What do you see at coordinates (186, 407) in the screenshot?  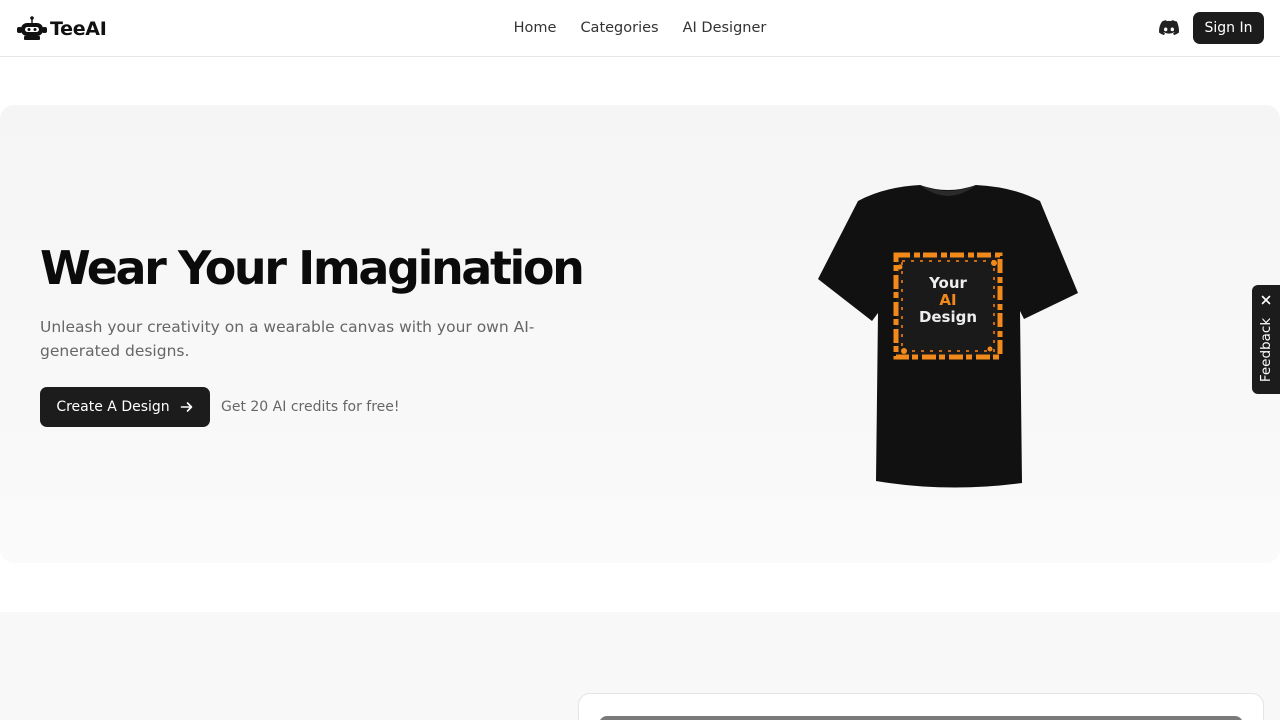 I see `arrow-right-icon` at bounding box center [186, 407].